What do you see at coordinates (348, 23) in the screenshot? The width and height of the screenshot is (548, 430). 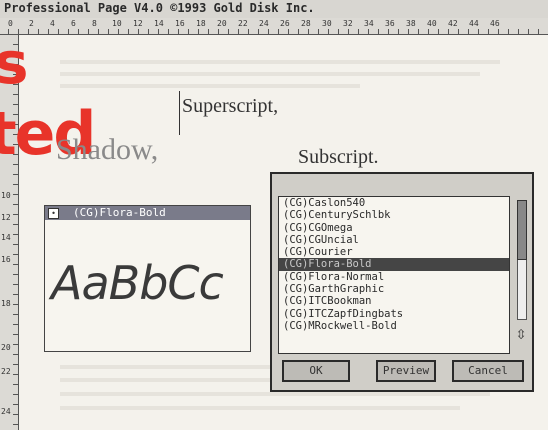 I see `ruler-tick: 32` at bounding box center [348, 23].